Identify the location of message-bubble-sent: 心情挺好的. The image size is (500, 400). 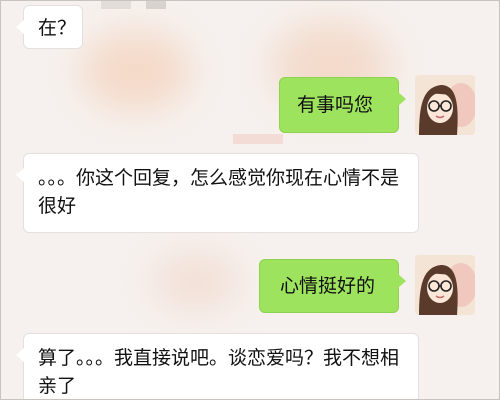
(332, 286).